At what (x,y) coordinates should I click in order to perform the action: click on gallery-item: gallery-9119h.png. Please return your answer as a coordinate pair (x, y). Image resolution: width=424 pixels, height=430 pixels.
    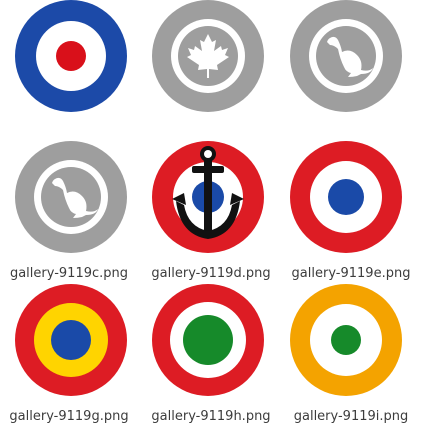
    Looking at the image, I should click on (211, 351).